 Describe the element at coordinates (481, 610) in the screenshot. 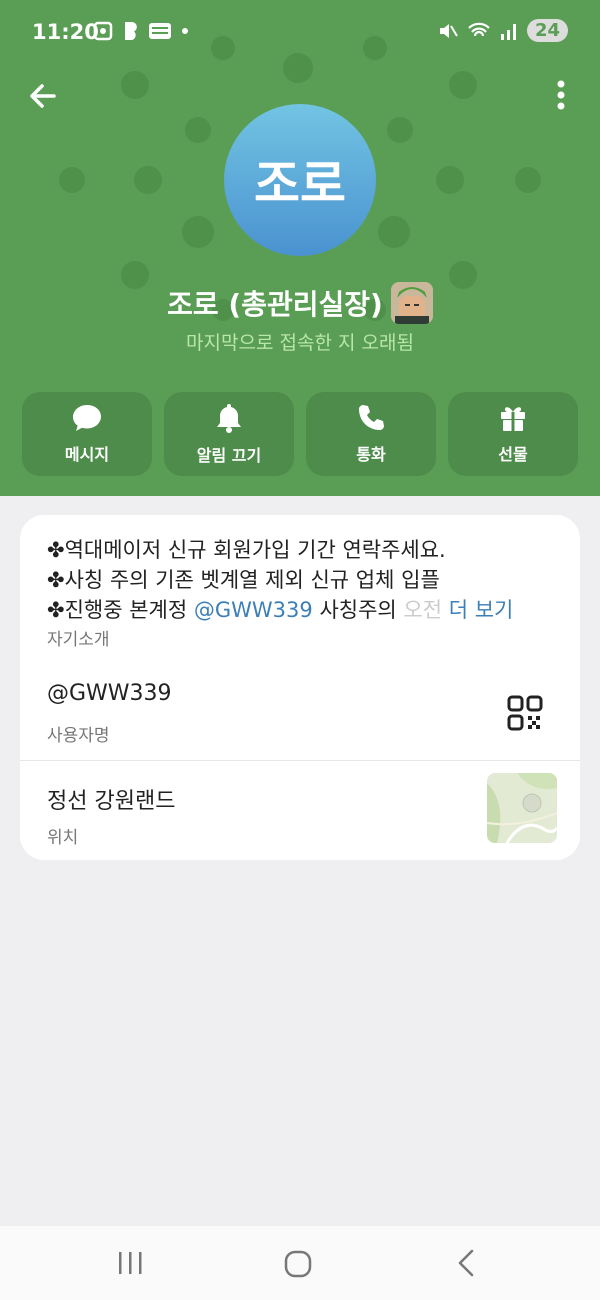

I see `show-more-link: 더 보기` at that location.